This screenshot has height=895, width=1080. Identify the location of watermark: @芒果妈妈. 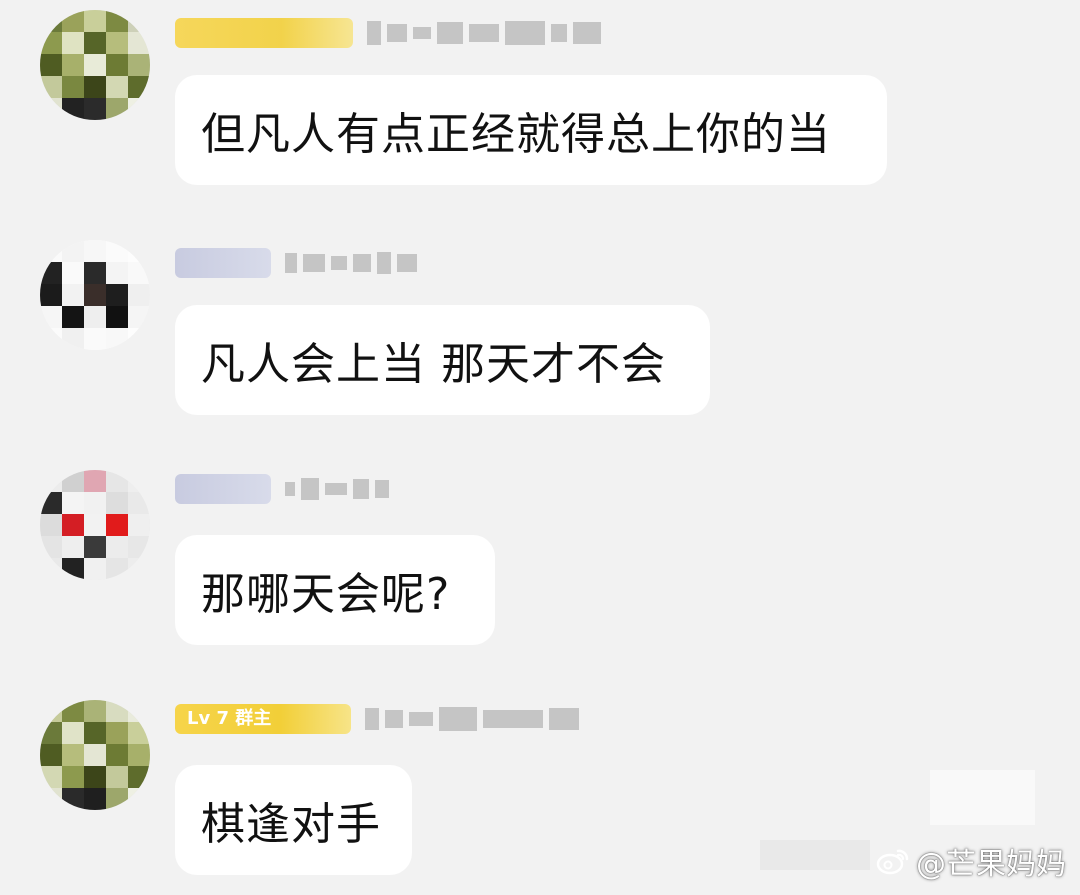
(971, 861).